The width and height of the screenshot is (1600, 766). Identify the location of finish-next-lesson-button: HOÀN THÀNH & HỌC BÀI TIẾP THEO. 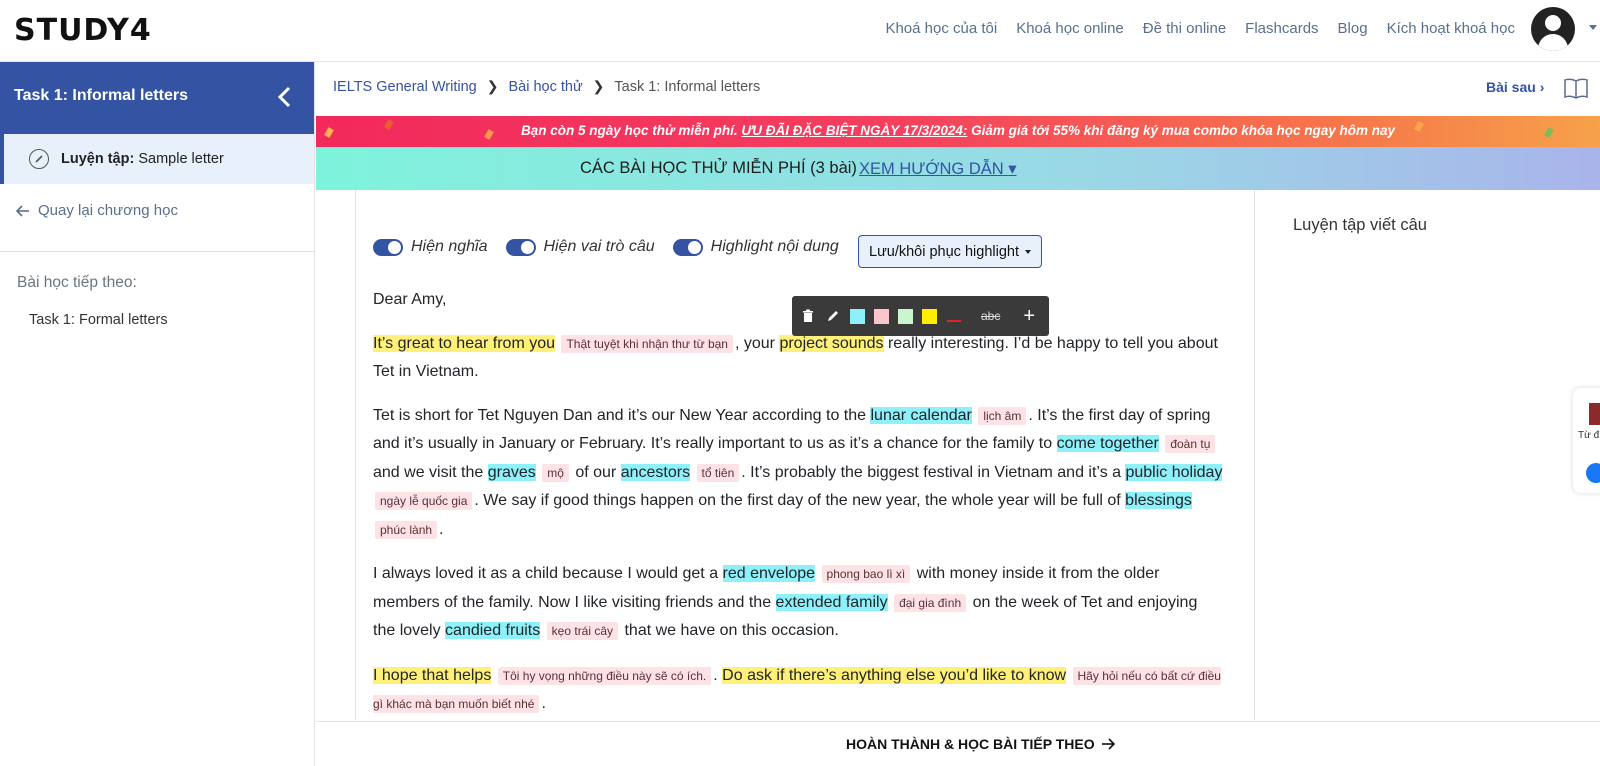
(980, 744).